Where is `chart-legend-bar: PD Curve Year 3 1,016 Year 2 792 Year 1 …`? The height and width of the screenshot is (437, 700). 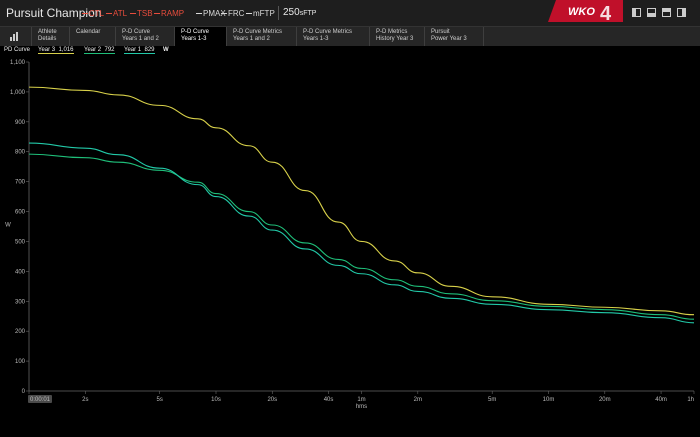
chart-legend-bar: PD Curve Year 3 1,016 Year 2 792 Year 1 … is located at coordinates (350, 51).